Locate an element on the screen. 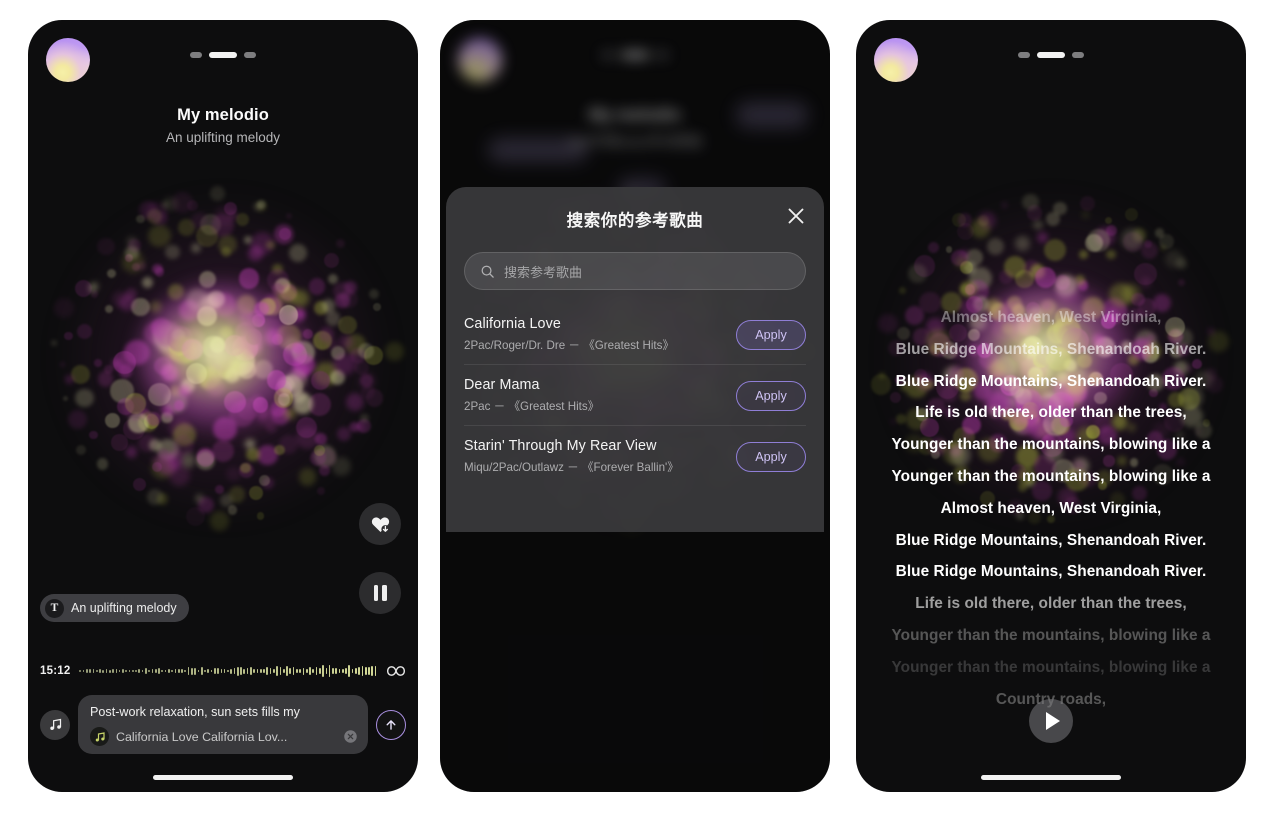 Image resolution: width=1274 pixels, height=825 pixels. song-badge-icon is located at coordinates (99, 737).